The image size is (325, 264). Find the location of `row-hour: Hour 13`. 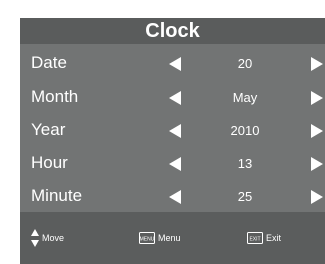

row-hour: Hour 13 is located at coordinates (172, 163).